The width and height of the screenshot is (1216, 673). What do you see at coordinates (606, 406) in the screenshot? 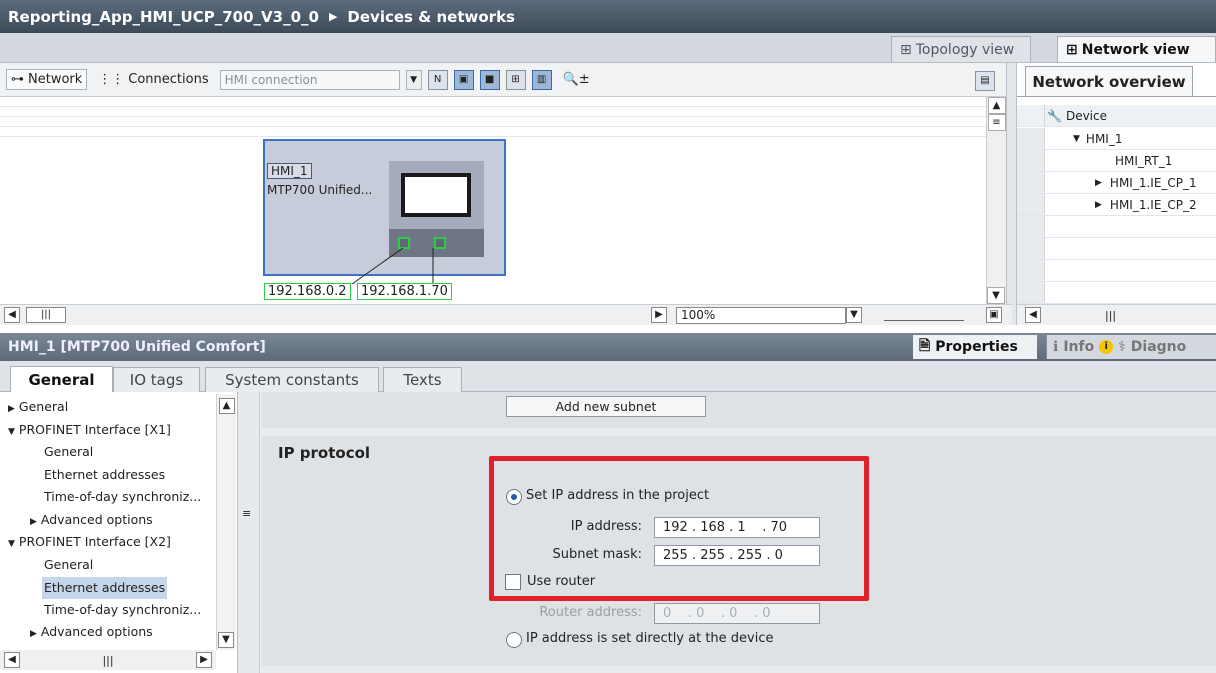
I see `add-new-subnet-button: Add new subnet` at bounding box center [606, 406].